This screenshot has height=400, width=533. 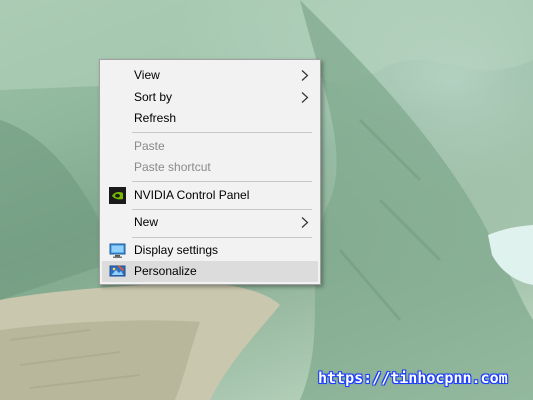 I want to click on watermark-text: https://tinhocpnn.com, so click(x=413, y=378).